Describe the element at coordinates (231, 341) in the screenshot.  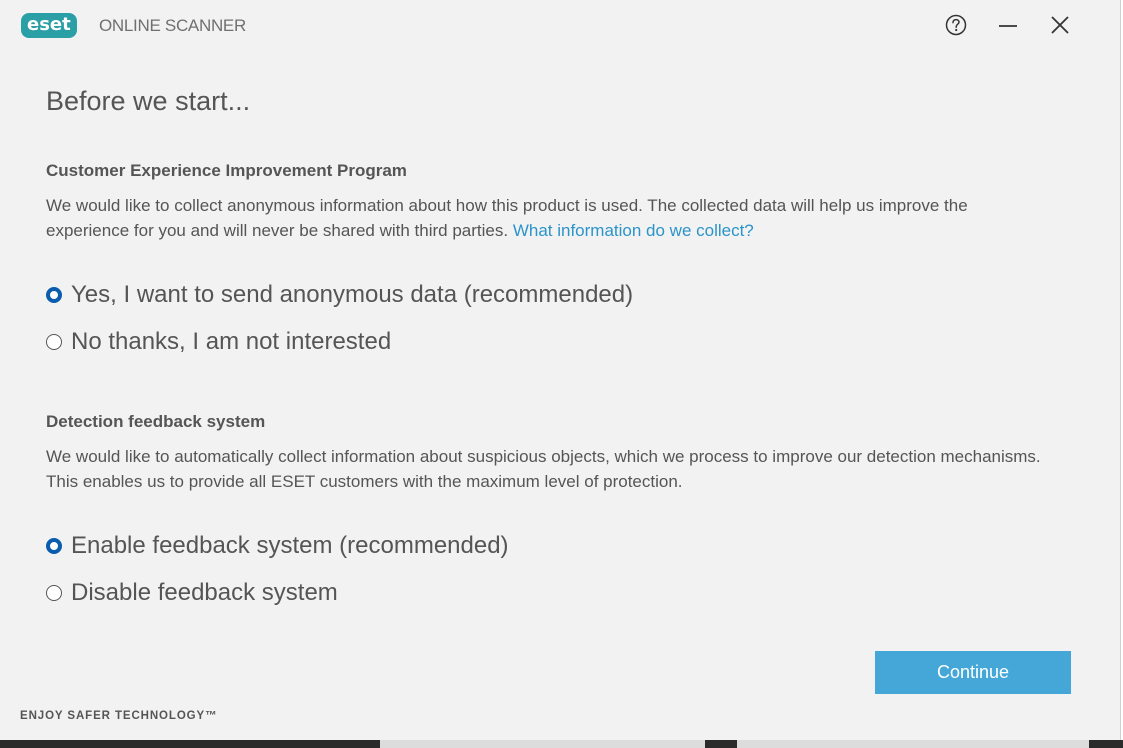
I see `ceip-option-no-label: No thanks, I am not interested` at that location.